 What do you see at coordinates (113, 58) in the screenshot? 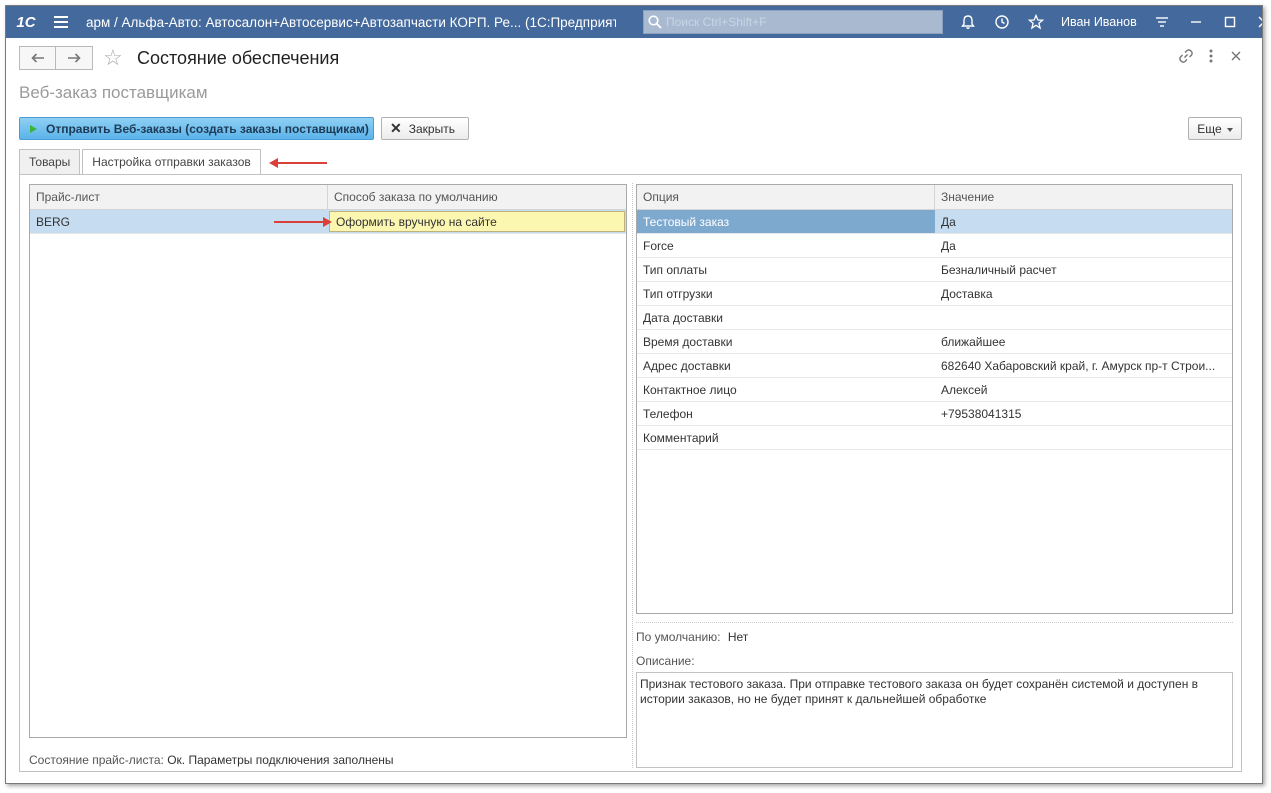
I see `add-to-favorites-star-icon: ☆` at bounding box center [113, 58].